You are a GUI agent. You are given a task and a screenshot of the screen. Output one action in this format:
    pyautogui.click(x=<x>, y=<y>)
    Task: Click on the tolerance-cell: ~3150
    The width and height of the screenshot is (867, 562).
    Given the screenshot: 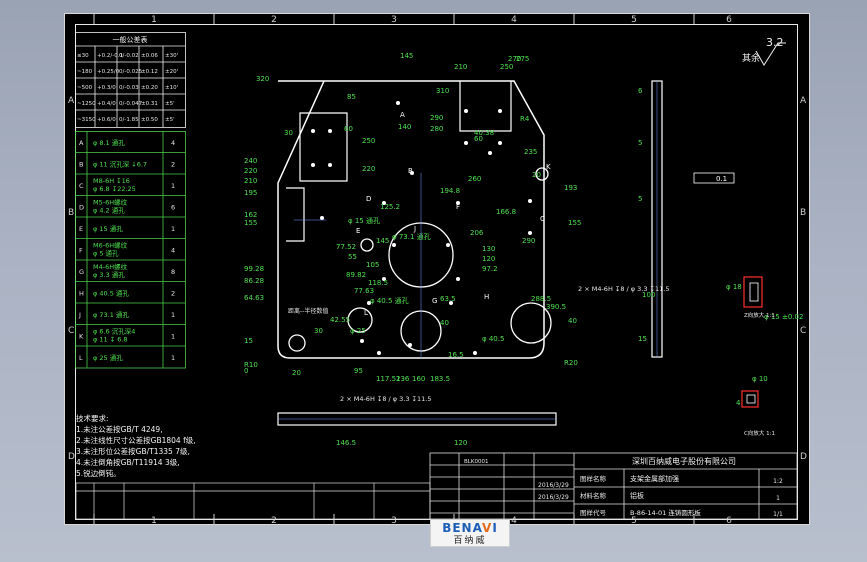 What is the action you would take?
    pyautogui.click(x=86, y=120)
    